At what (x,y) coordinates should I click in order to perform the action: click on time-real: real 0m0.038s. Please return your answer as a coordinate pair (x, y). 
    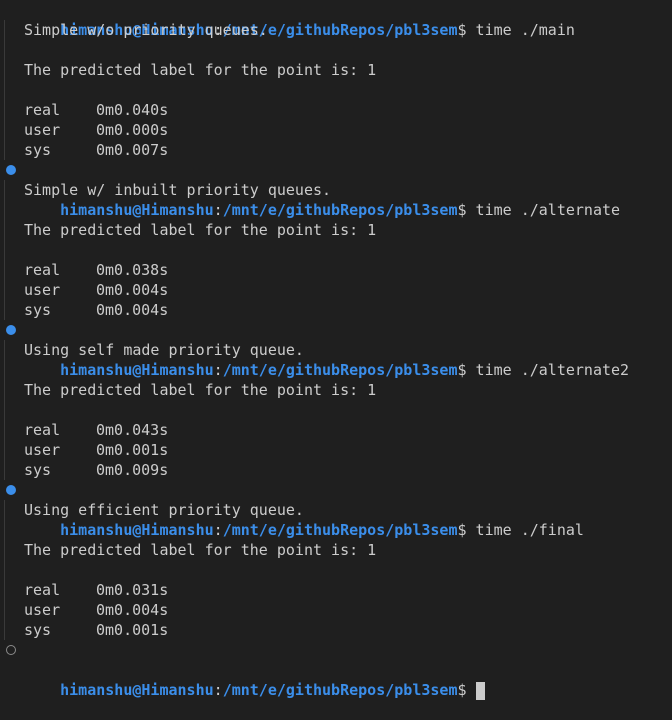
    Looking at the image, I should click on (336, 270).